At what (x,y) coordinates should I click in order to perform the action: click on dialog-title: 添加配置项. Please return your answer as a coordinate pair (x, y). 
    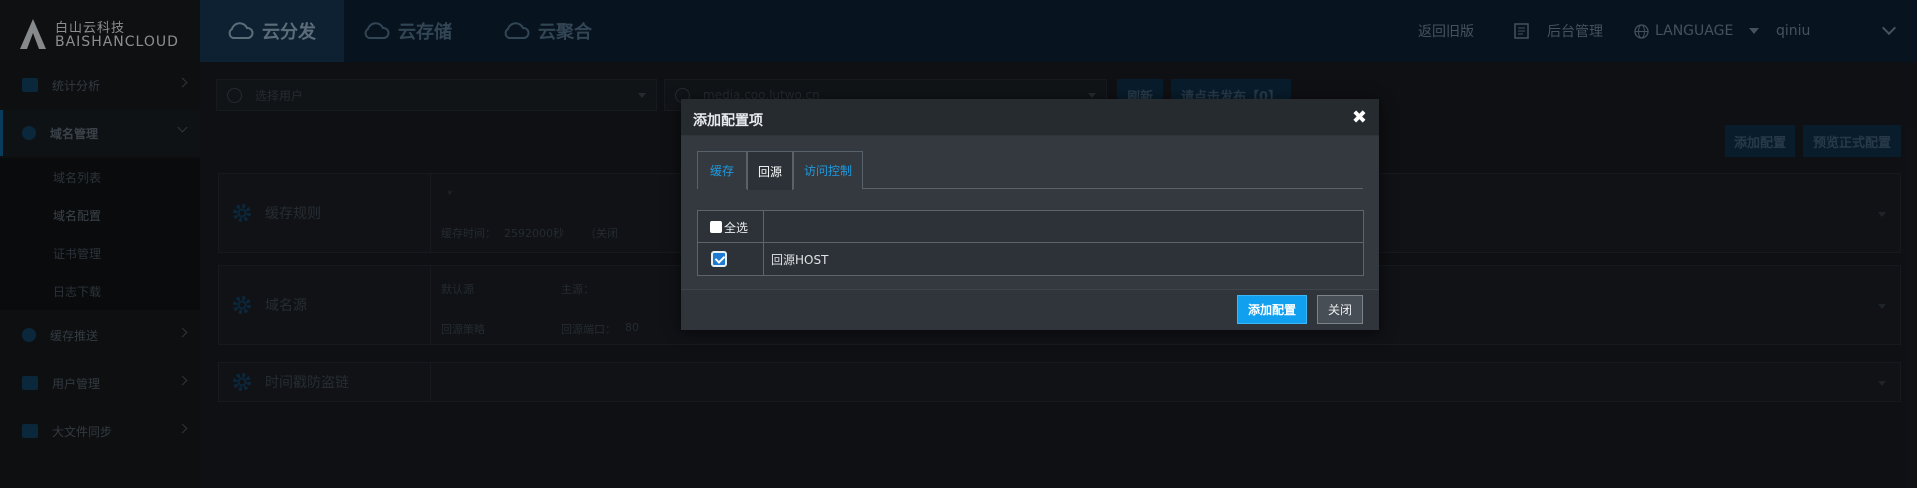
    Looking at the image, I should click on (728, 121).